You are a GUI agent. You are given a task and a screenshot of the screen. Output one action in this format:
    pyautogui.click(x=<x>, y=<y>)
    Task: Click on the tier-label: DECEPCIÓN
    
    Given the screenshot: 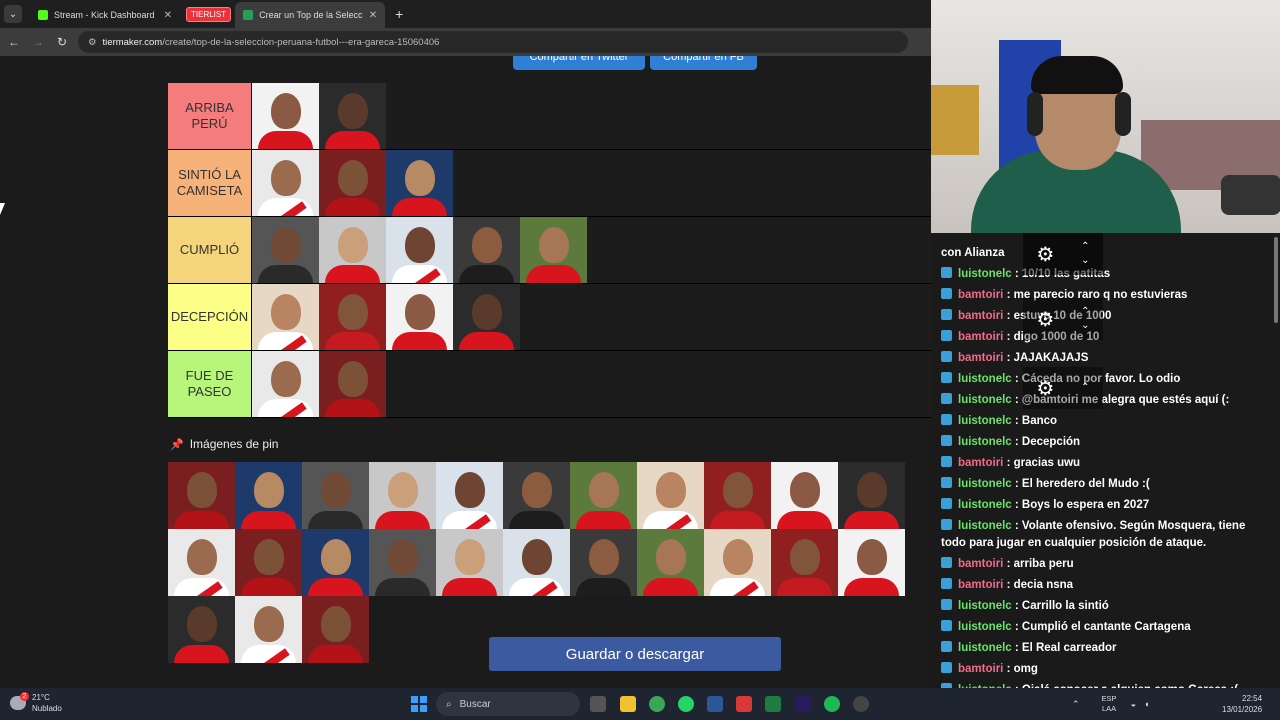 What is the action you would take?
    pyautogui.click(x=210, y=317)
    